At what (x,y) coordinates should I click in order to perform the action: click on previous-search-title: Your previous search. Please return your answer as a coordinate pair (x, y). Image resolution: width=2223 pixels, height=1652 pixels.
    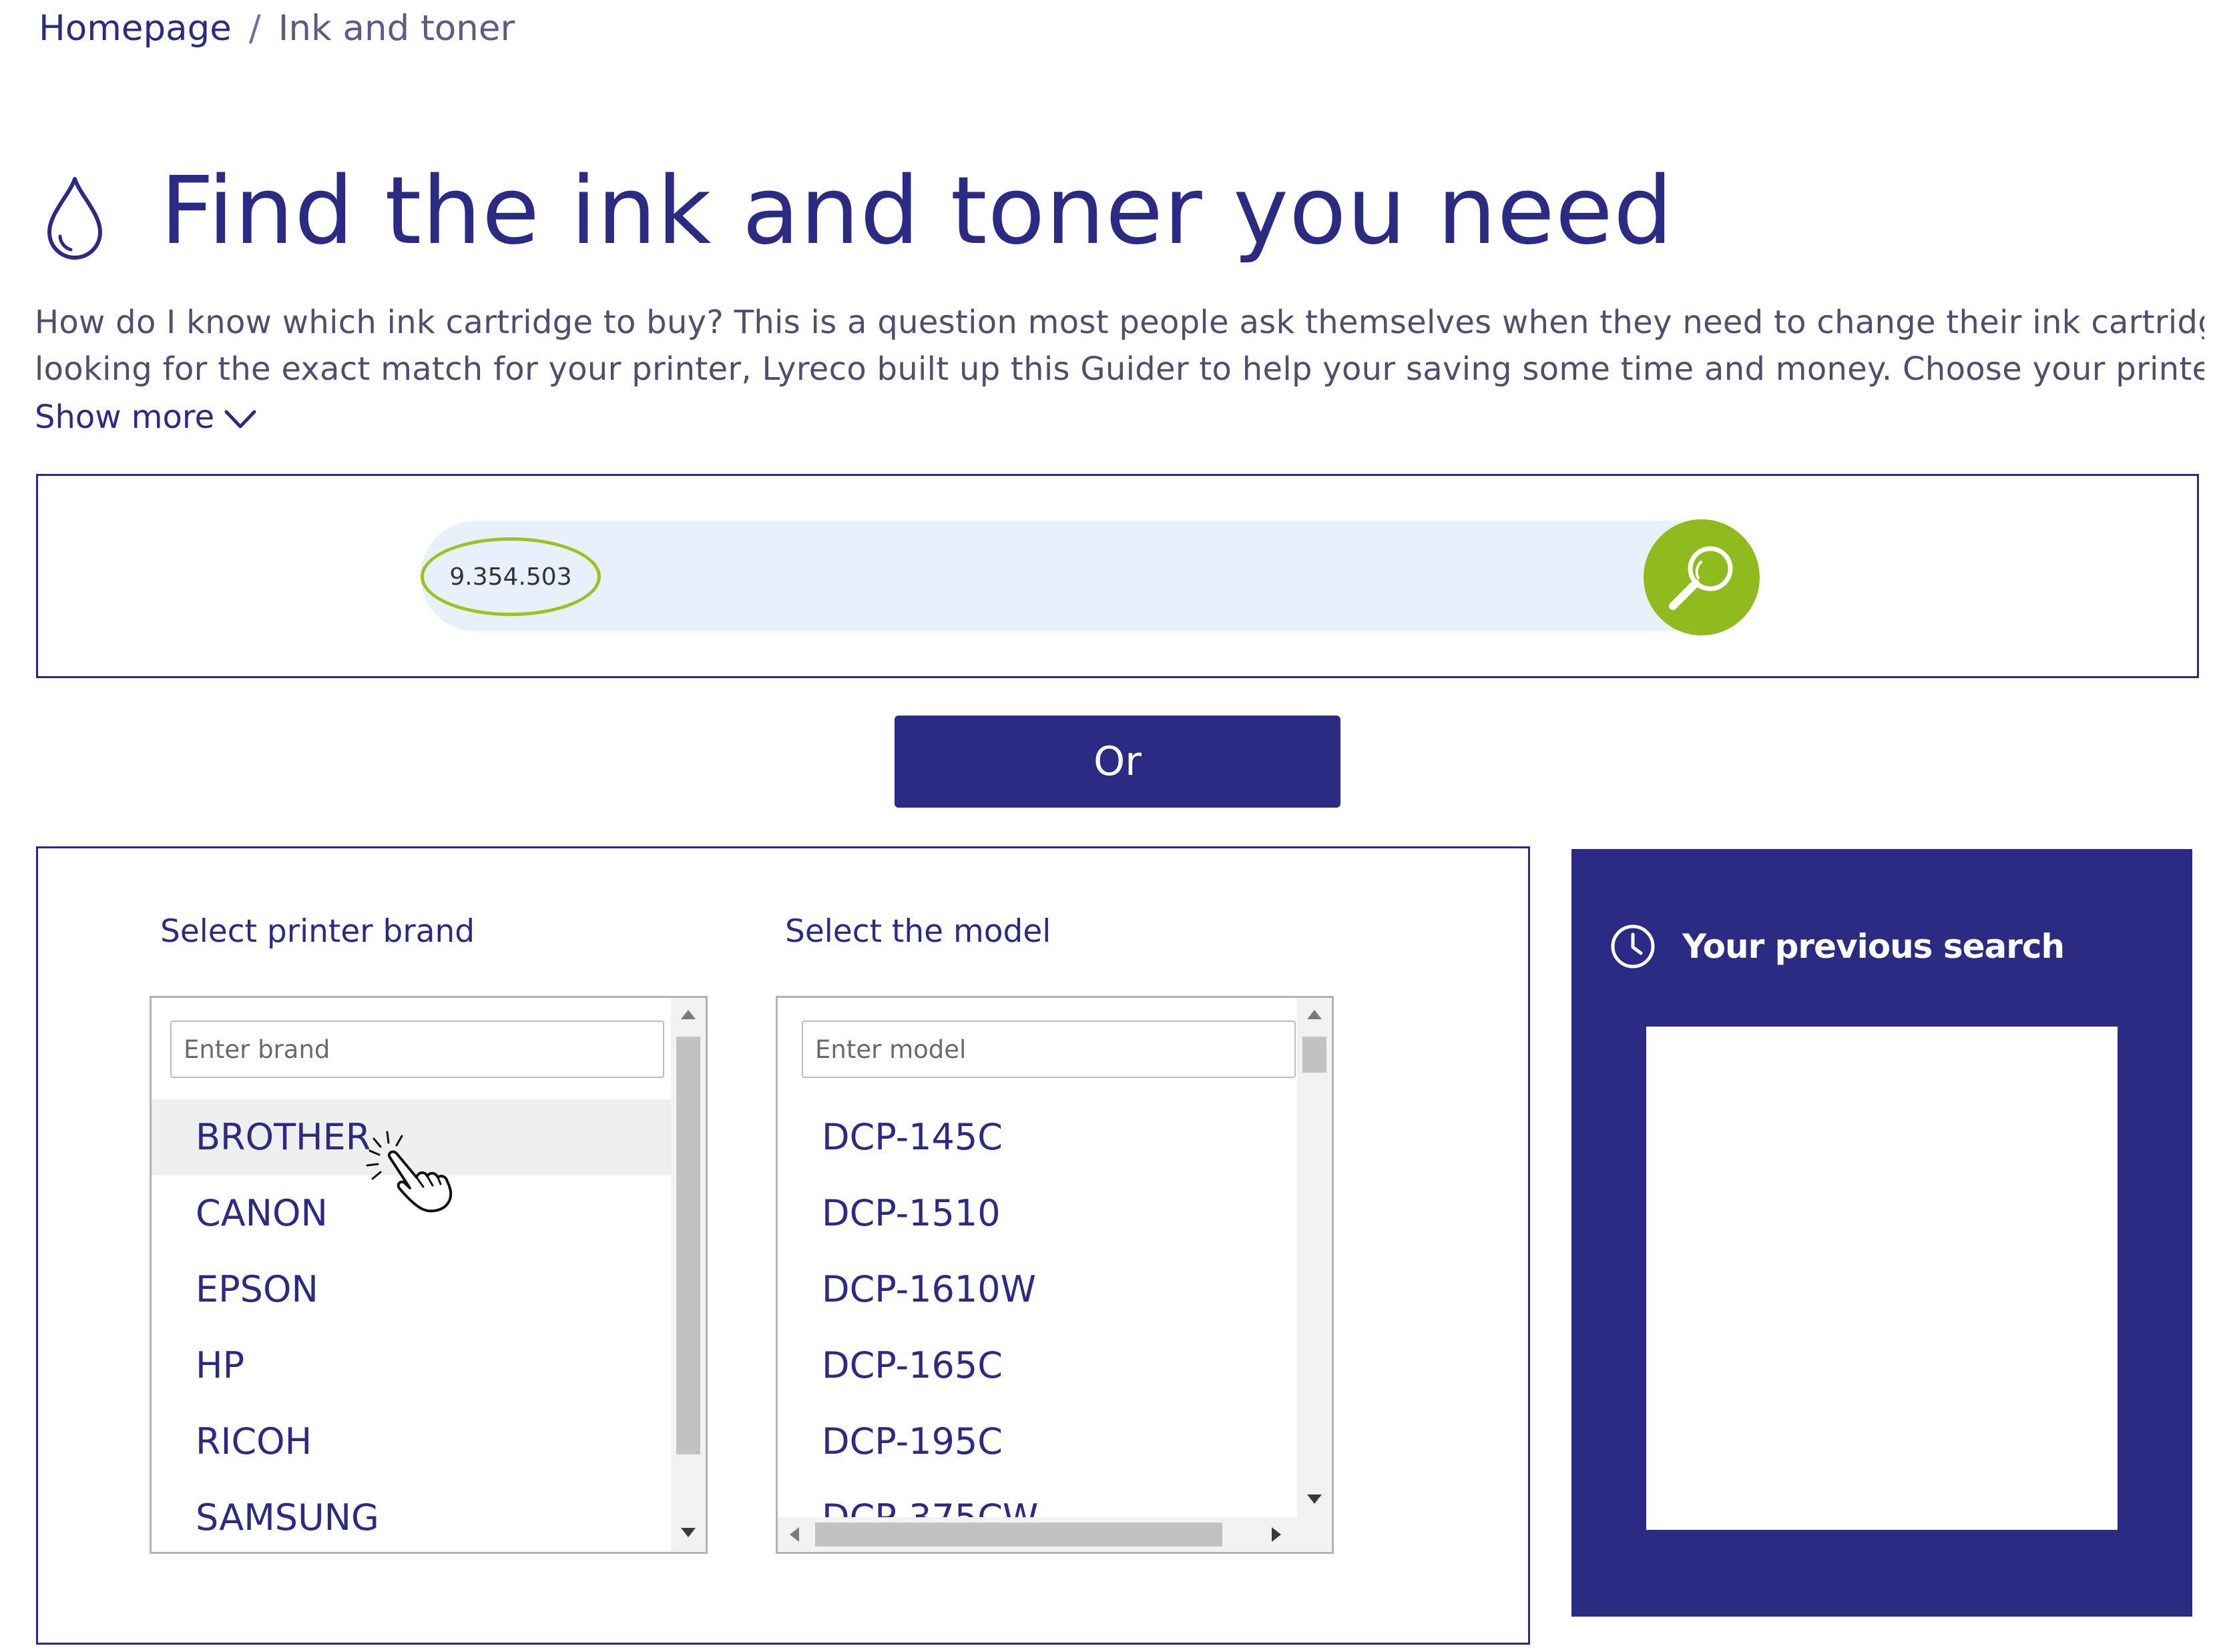
    Looking at the image, I should click on (1873, 946).